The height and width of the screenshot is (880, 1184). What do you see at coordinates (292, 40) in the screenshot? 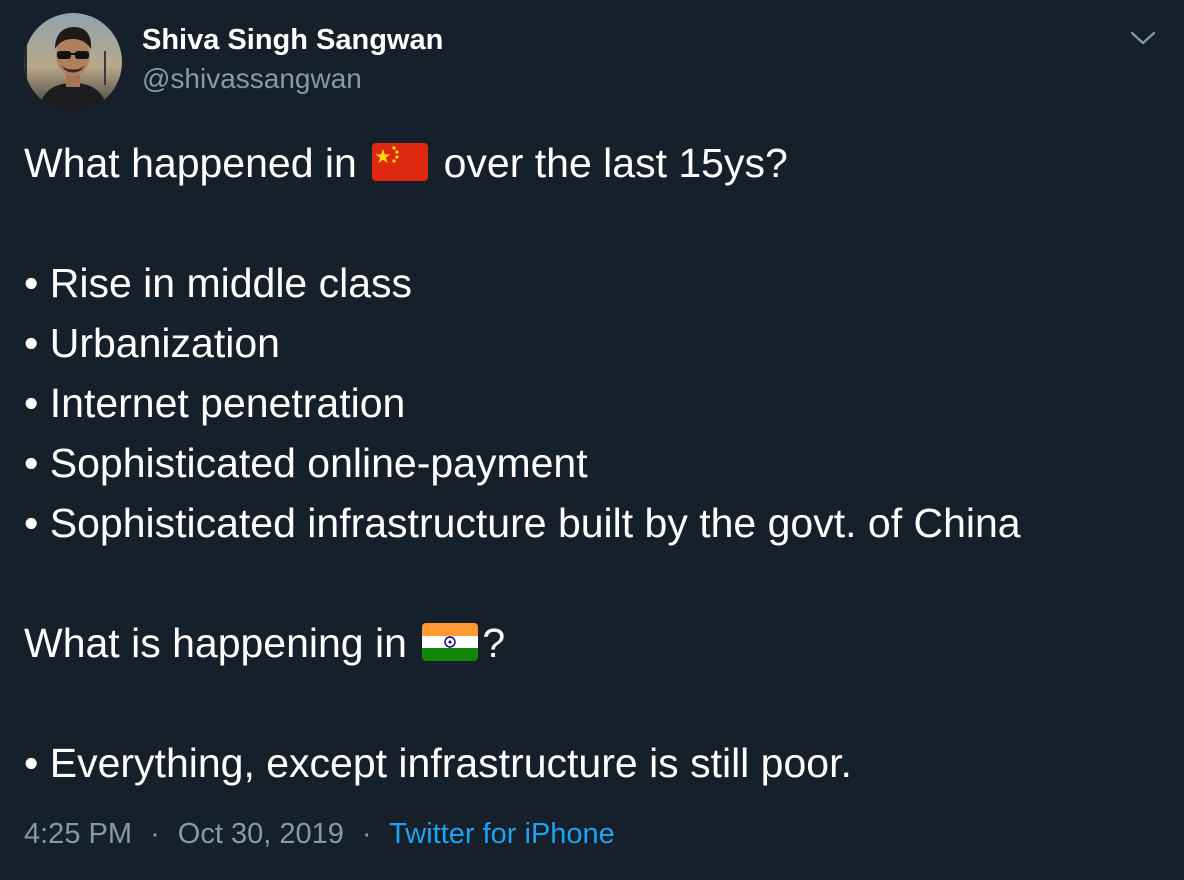
I see `author-display-name: Shiva Singh Sangwan` at bounding box center [292, 40].